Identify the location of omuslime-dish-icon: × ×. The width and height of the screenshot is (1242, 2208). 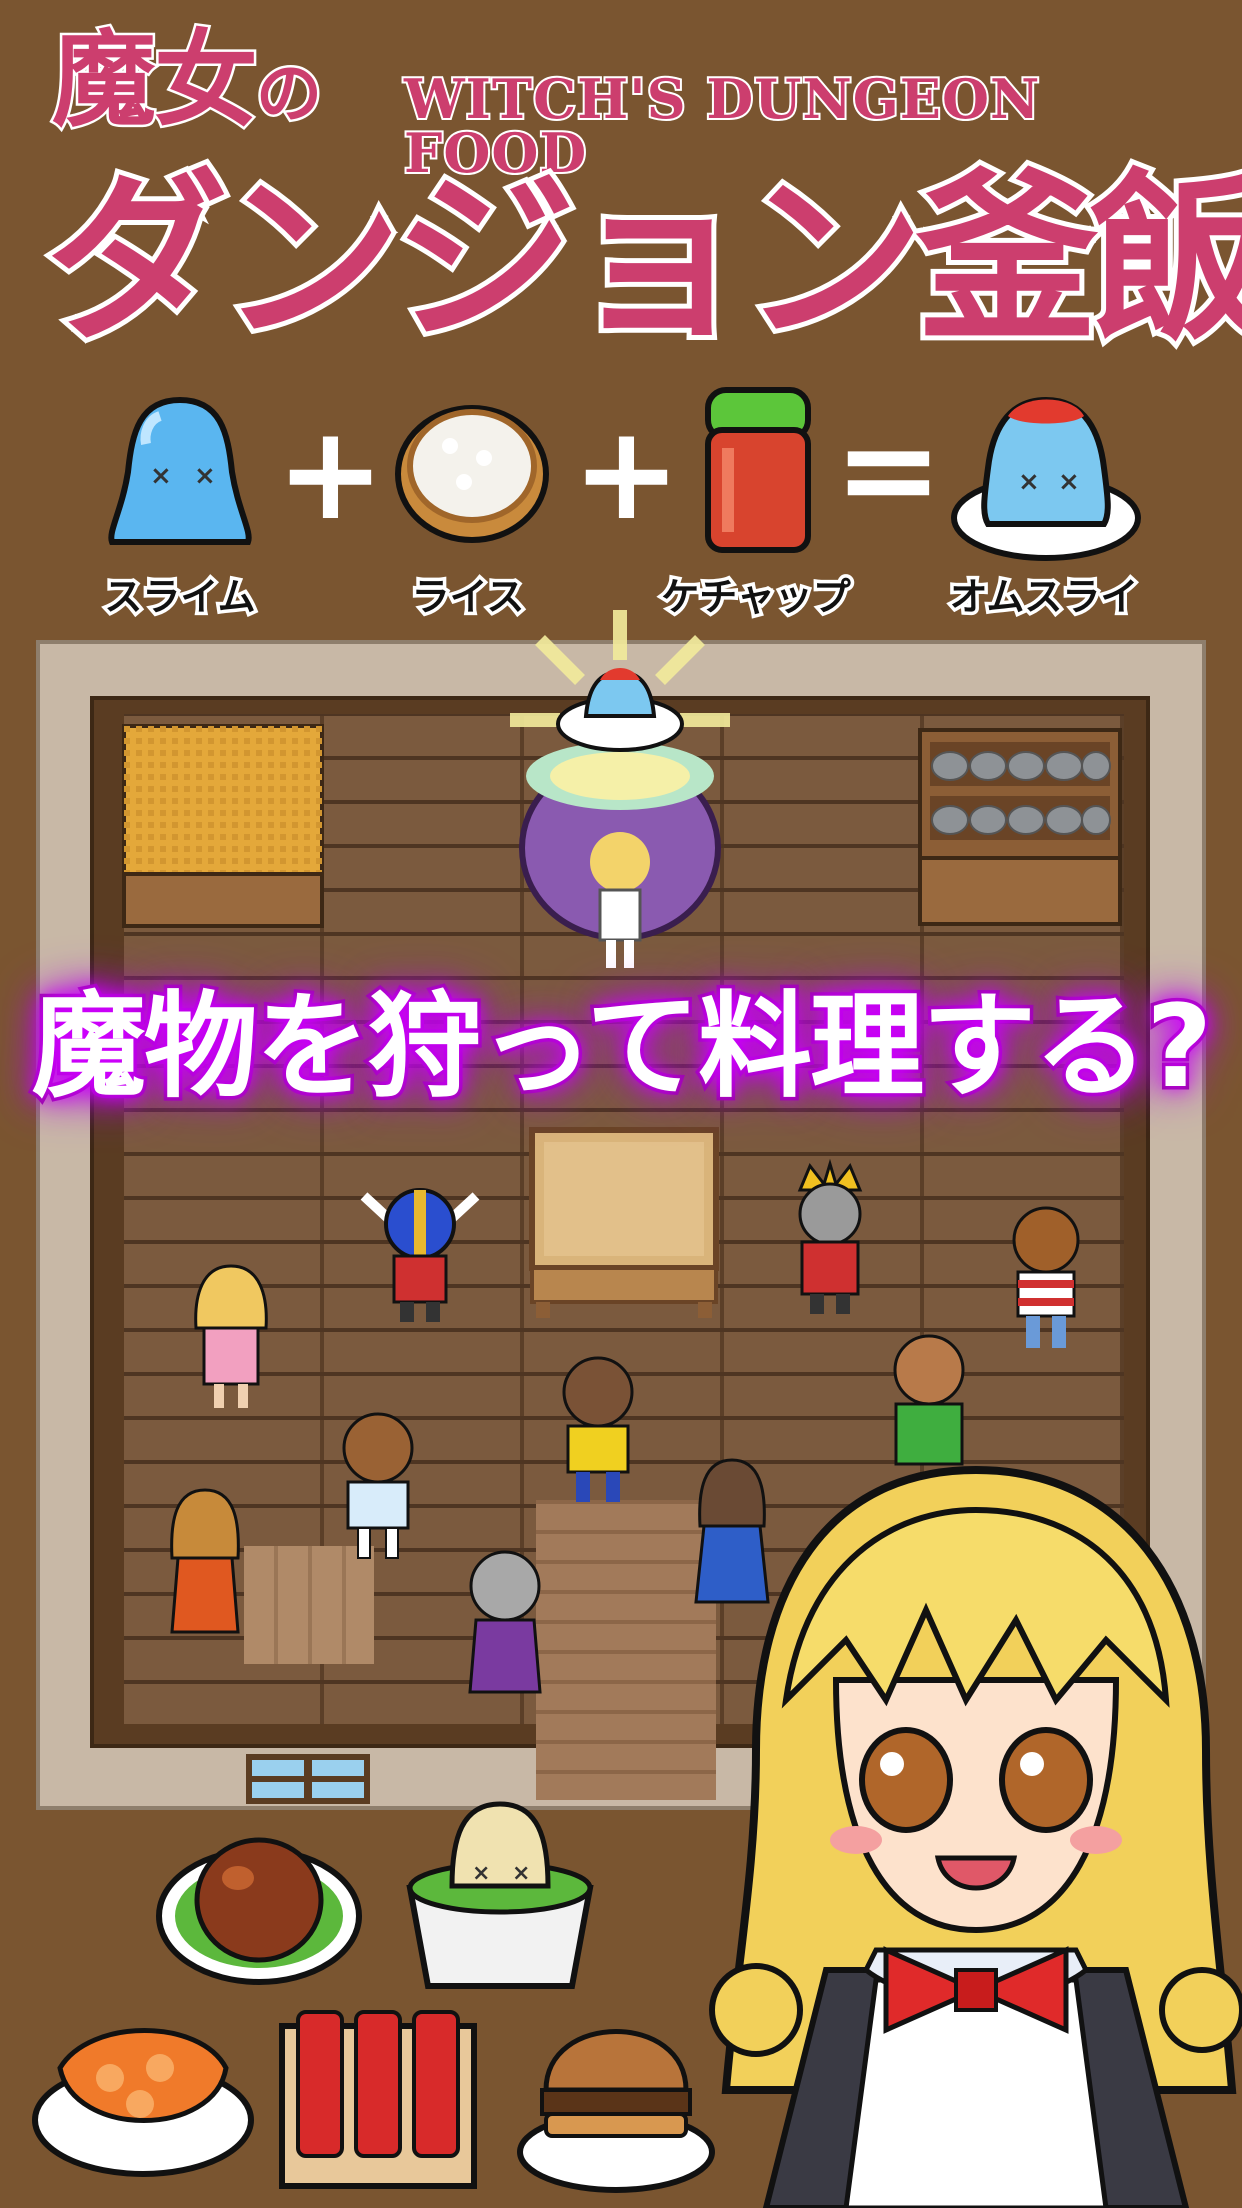
(1046, 478).